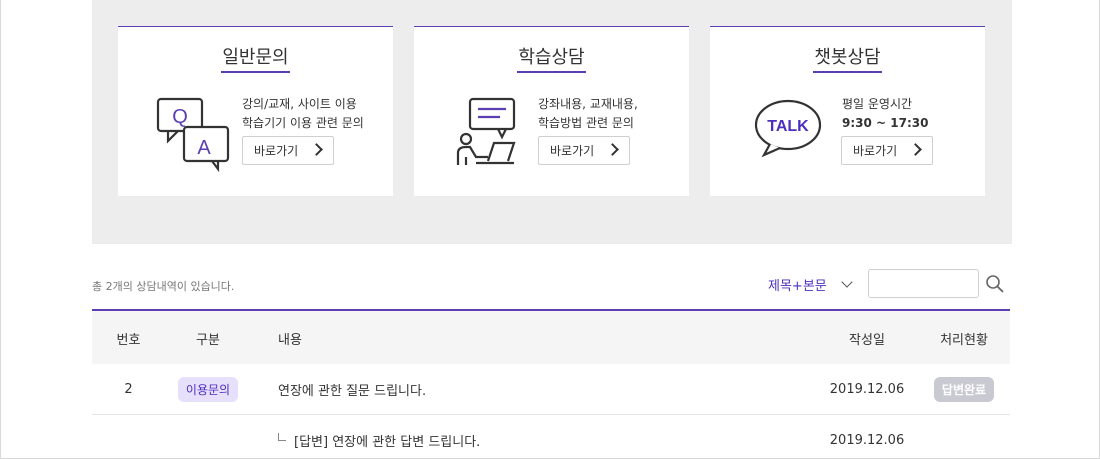 This screenshot has width=1100, height=459. I want to click on chatbot-counsel-card: 챗봇상담 TALK 평일 운영시간 9:30 ~ 17:30 바로가기, so click(847, 111).